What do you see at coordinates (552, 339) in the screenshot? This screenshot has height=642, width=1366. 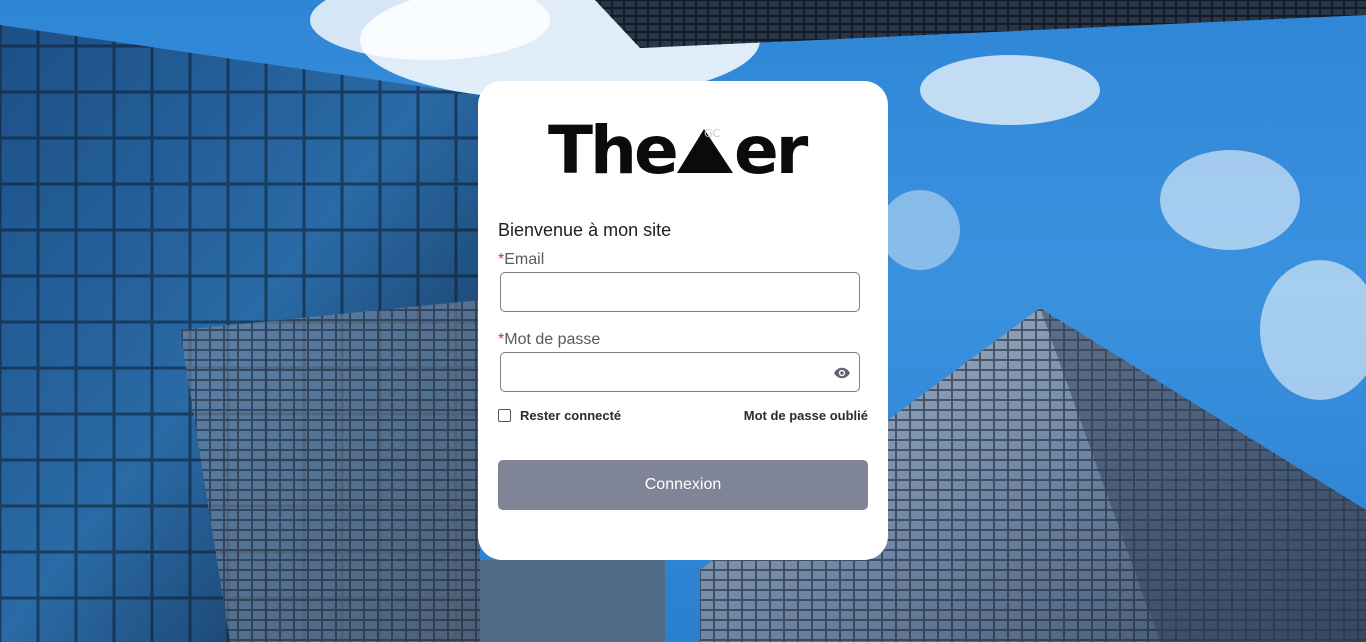 I see `password-label-text: Mot de passe` at bounding box center [552, 339].